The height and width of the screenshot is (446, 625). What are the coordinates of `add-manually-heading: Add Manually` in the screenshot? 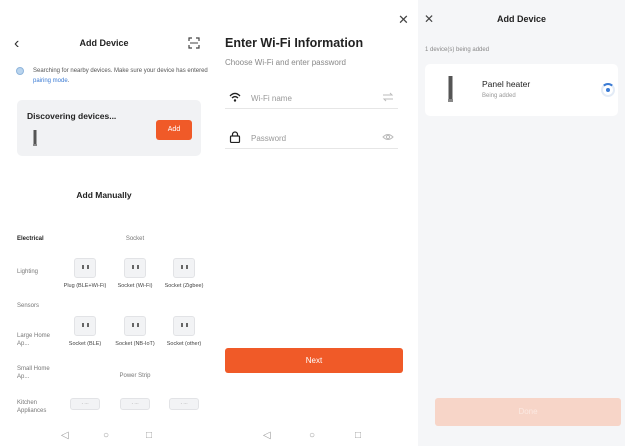 It's located at (104, 195).